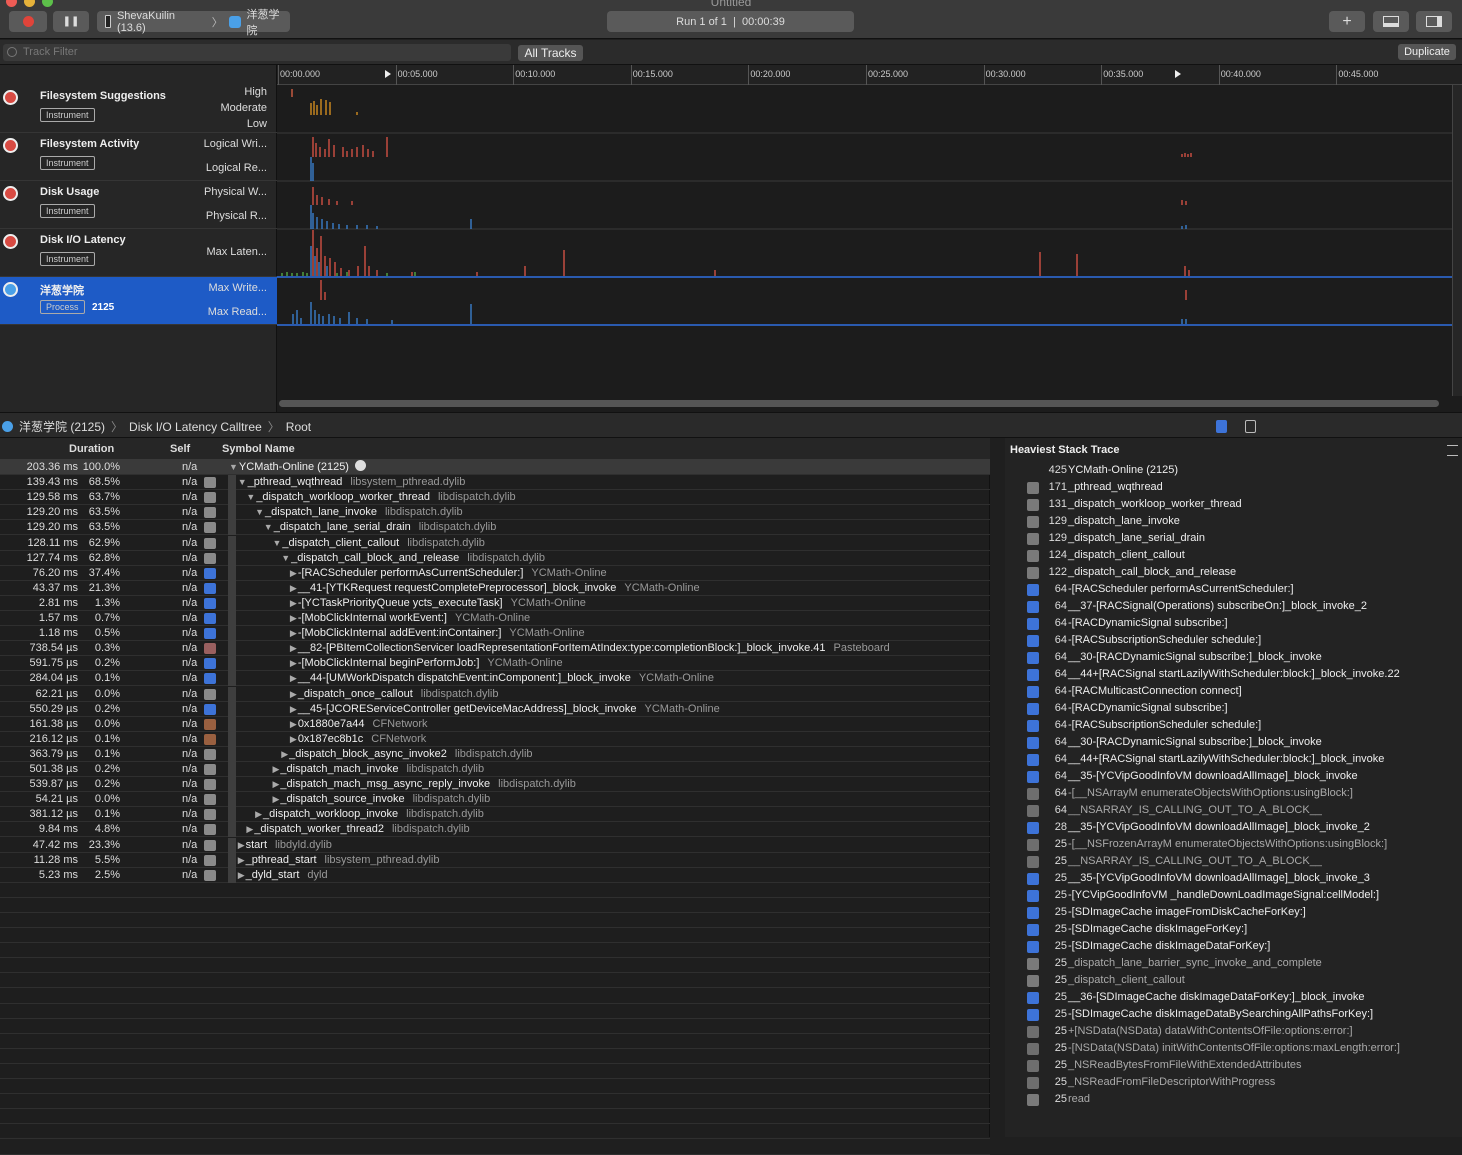  Describe the element at coordinates (1233, 929) in the screenshot. I see `stack-frame: 25 -[SDImageCache diskImageForKey:]` at that location.